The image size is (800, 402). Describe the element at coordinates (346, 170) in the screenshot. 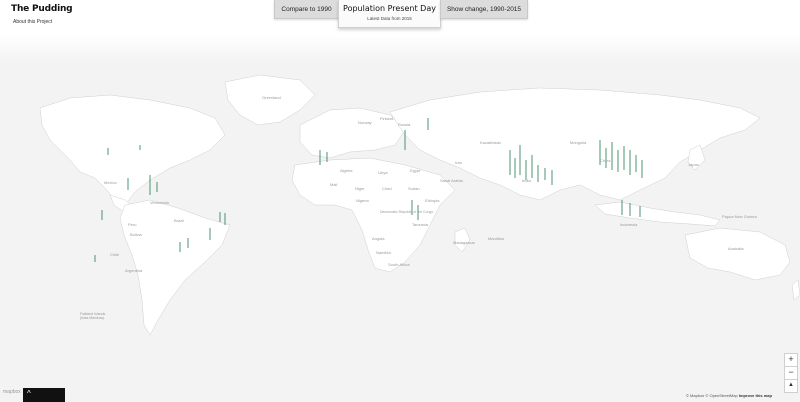

I see `label-algeria: Algeria` at that location.